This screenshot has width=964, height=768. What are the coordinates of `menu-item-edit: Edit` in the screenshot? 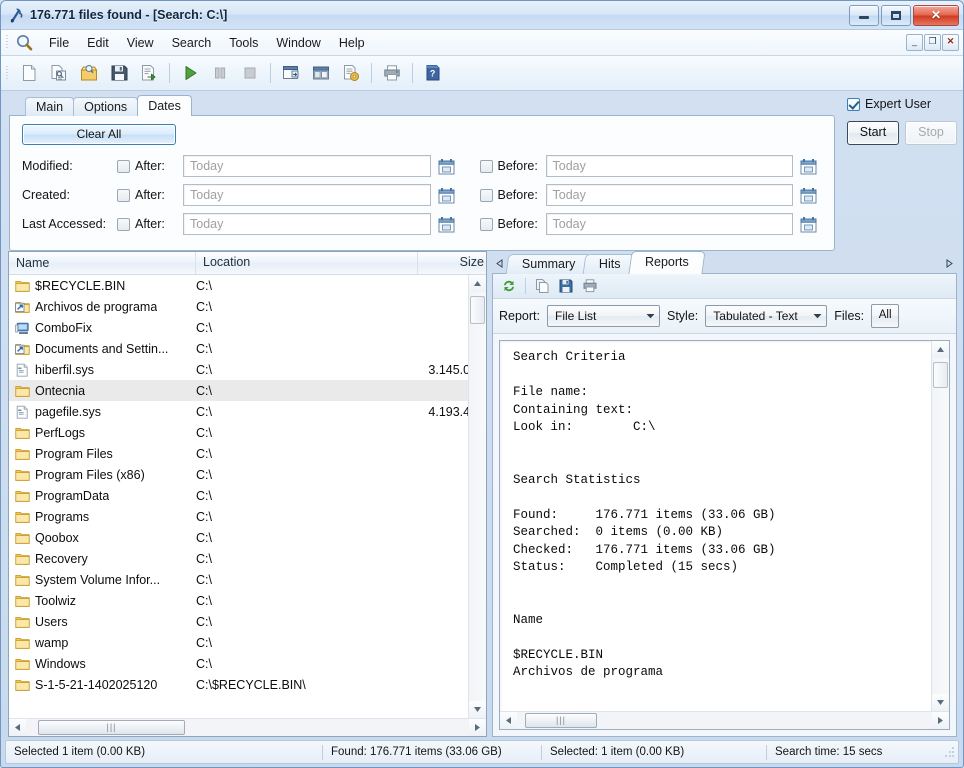 It's located at (98, 43).